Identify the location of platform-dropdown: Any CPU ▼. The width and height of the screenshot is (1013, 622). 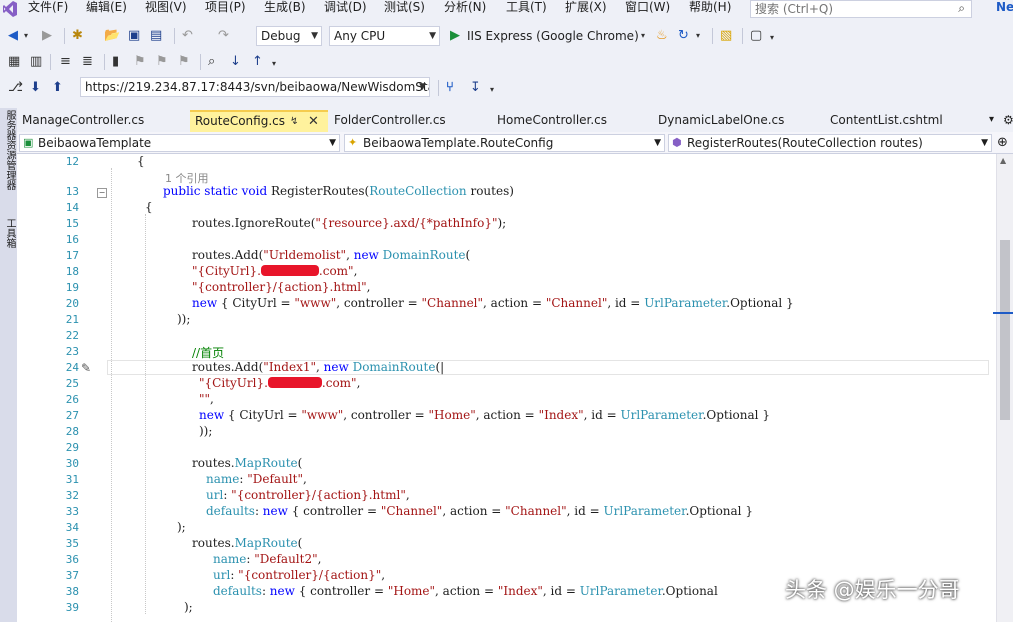
(384, 36).